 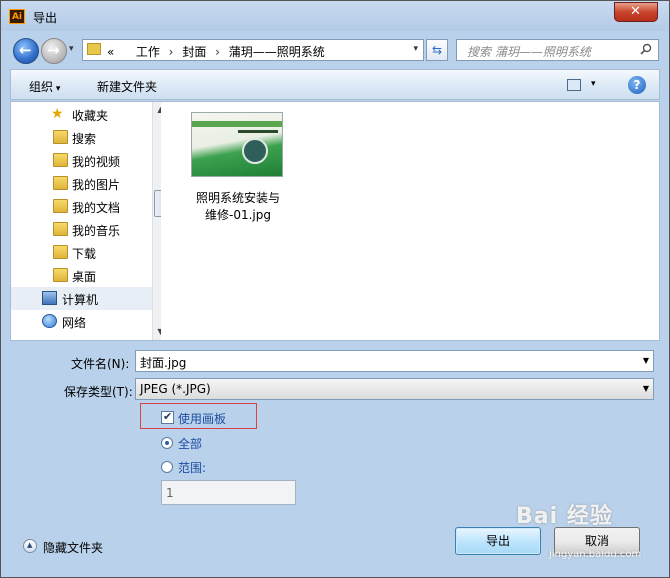 What do you see at coordinates (96, 231) in the screenshot?
I see `sidebar-item-label: 我的音乐` at bounding box center [96, 231].